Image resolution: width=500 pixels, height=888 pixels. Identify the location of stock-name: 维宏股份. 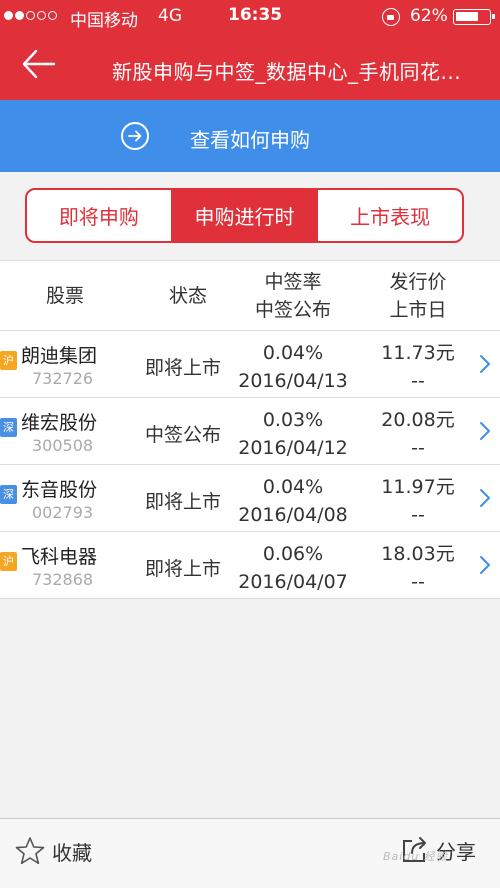
(59, 423).